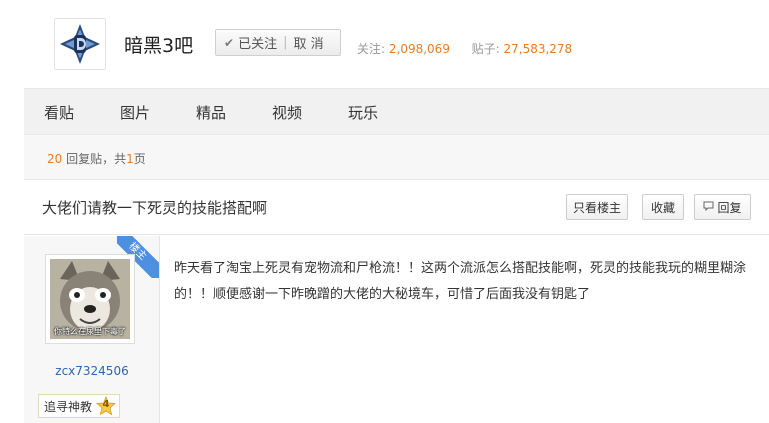 Image resolution: width=769 pixels, height=423 pixels. What do you see at coordinates (59, 112) in the screenshot?
I see `nav-tab-posts: 看贴` at bounding box center [59, 112].